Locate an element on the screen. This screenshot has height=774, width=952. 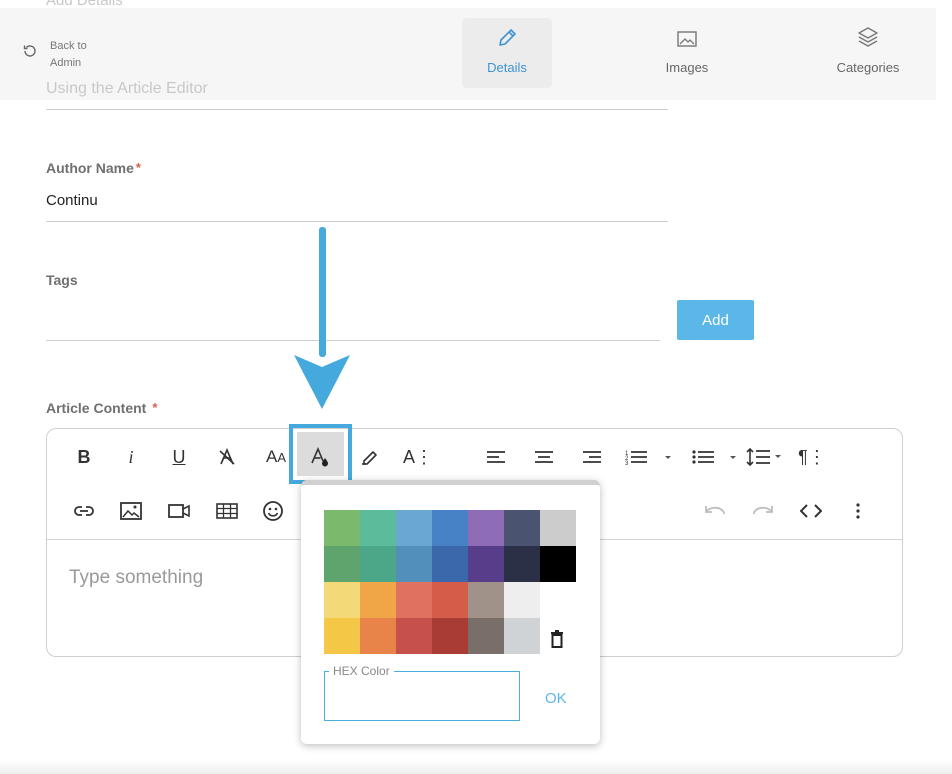
undo-button is located at coordinates (715, 511).